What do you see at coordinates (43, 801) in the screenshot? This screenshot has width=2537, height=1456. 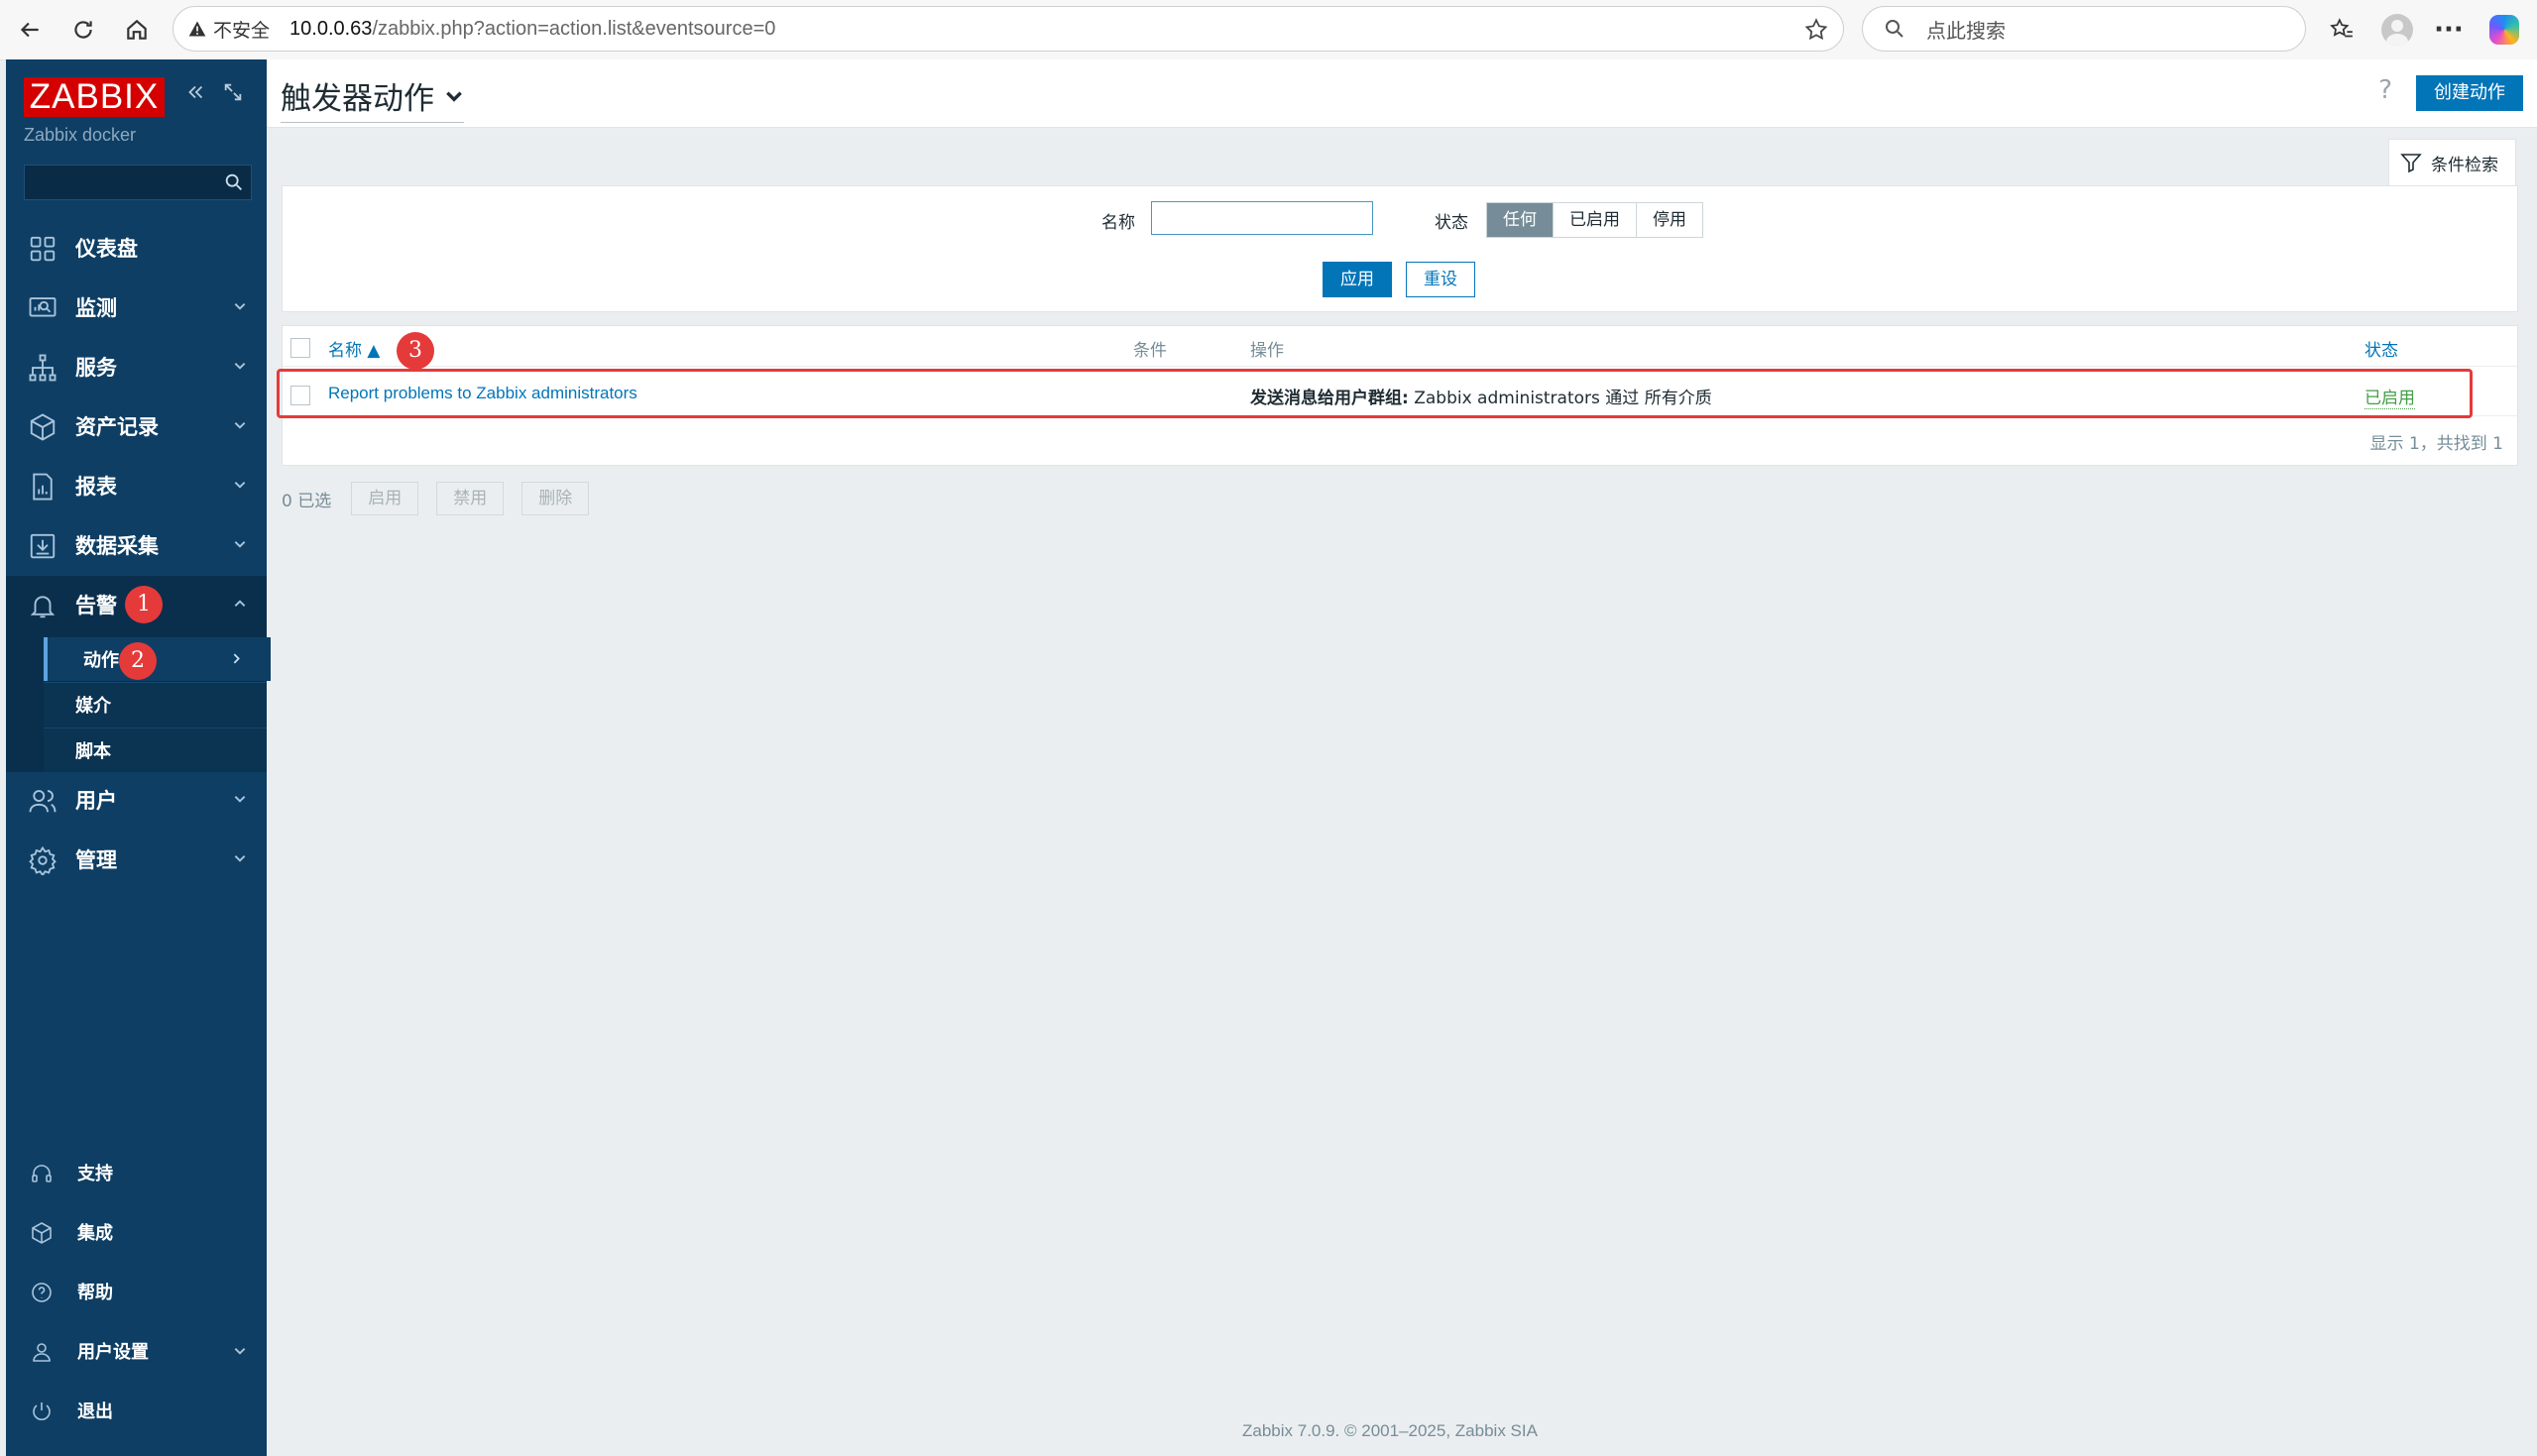 I see `users-icon` at bounding box center [43, 801].